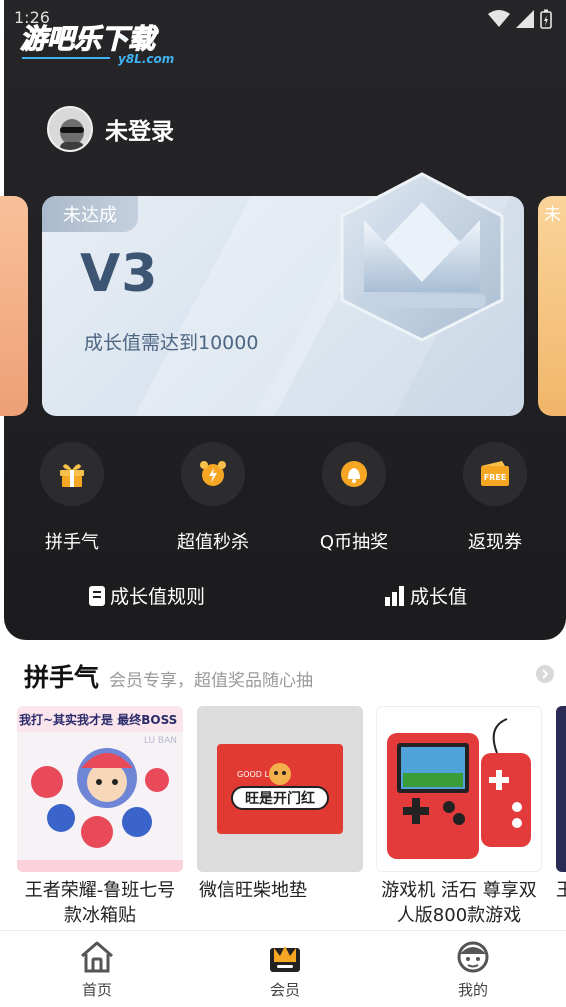 The width and height of the screenshot is (566, 1007). Describe the element at coordinates (100, 890) in the screenshot. I see `product-name-line: 王者荣耀-鲁班七号` at that location.